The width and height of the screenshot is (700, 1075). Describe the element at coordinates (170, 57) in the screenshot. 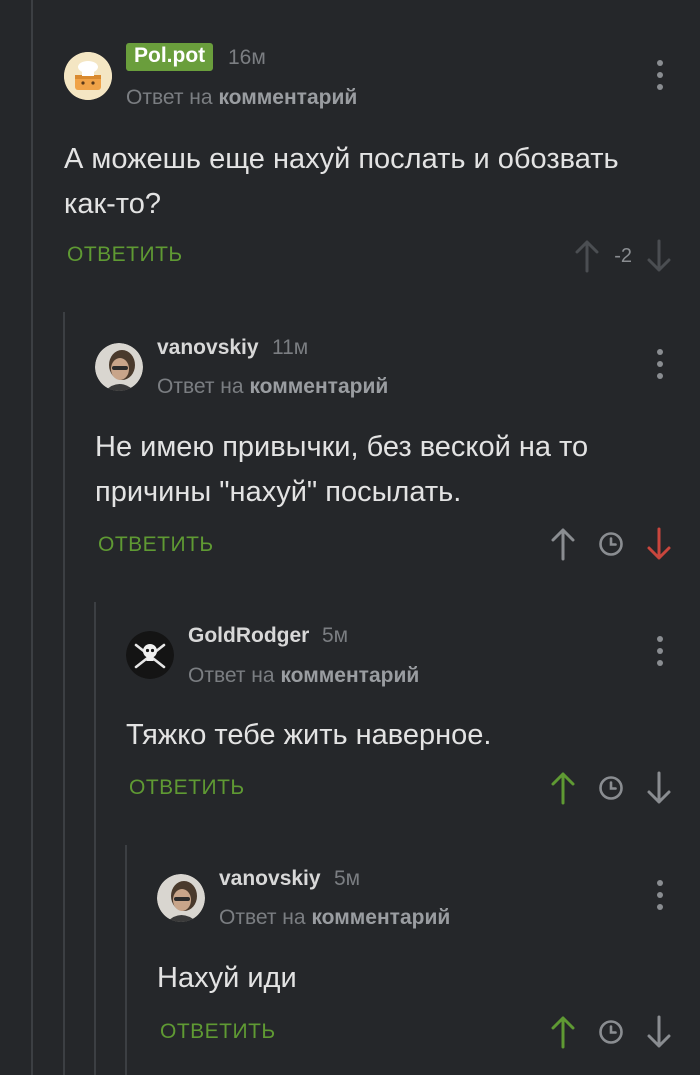

I see `author-name: Pol.pot` at that location.